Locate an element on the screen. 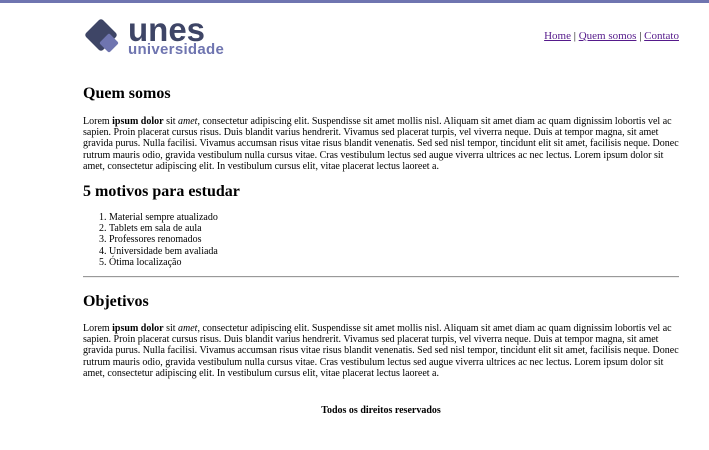 The image size is (709, 450). list-item: Material sempre atualizado is located at coordinates (394, 217).